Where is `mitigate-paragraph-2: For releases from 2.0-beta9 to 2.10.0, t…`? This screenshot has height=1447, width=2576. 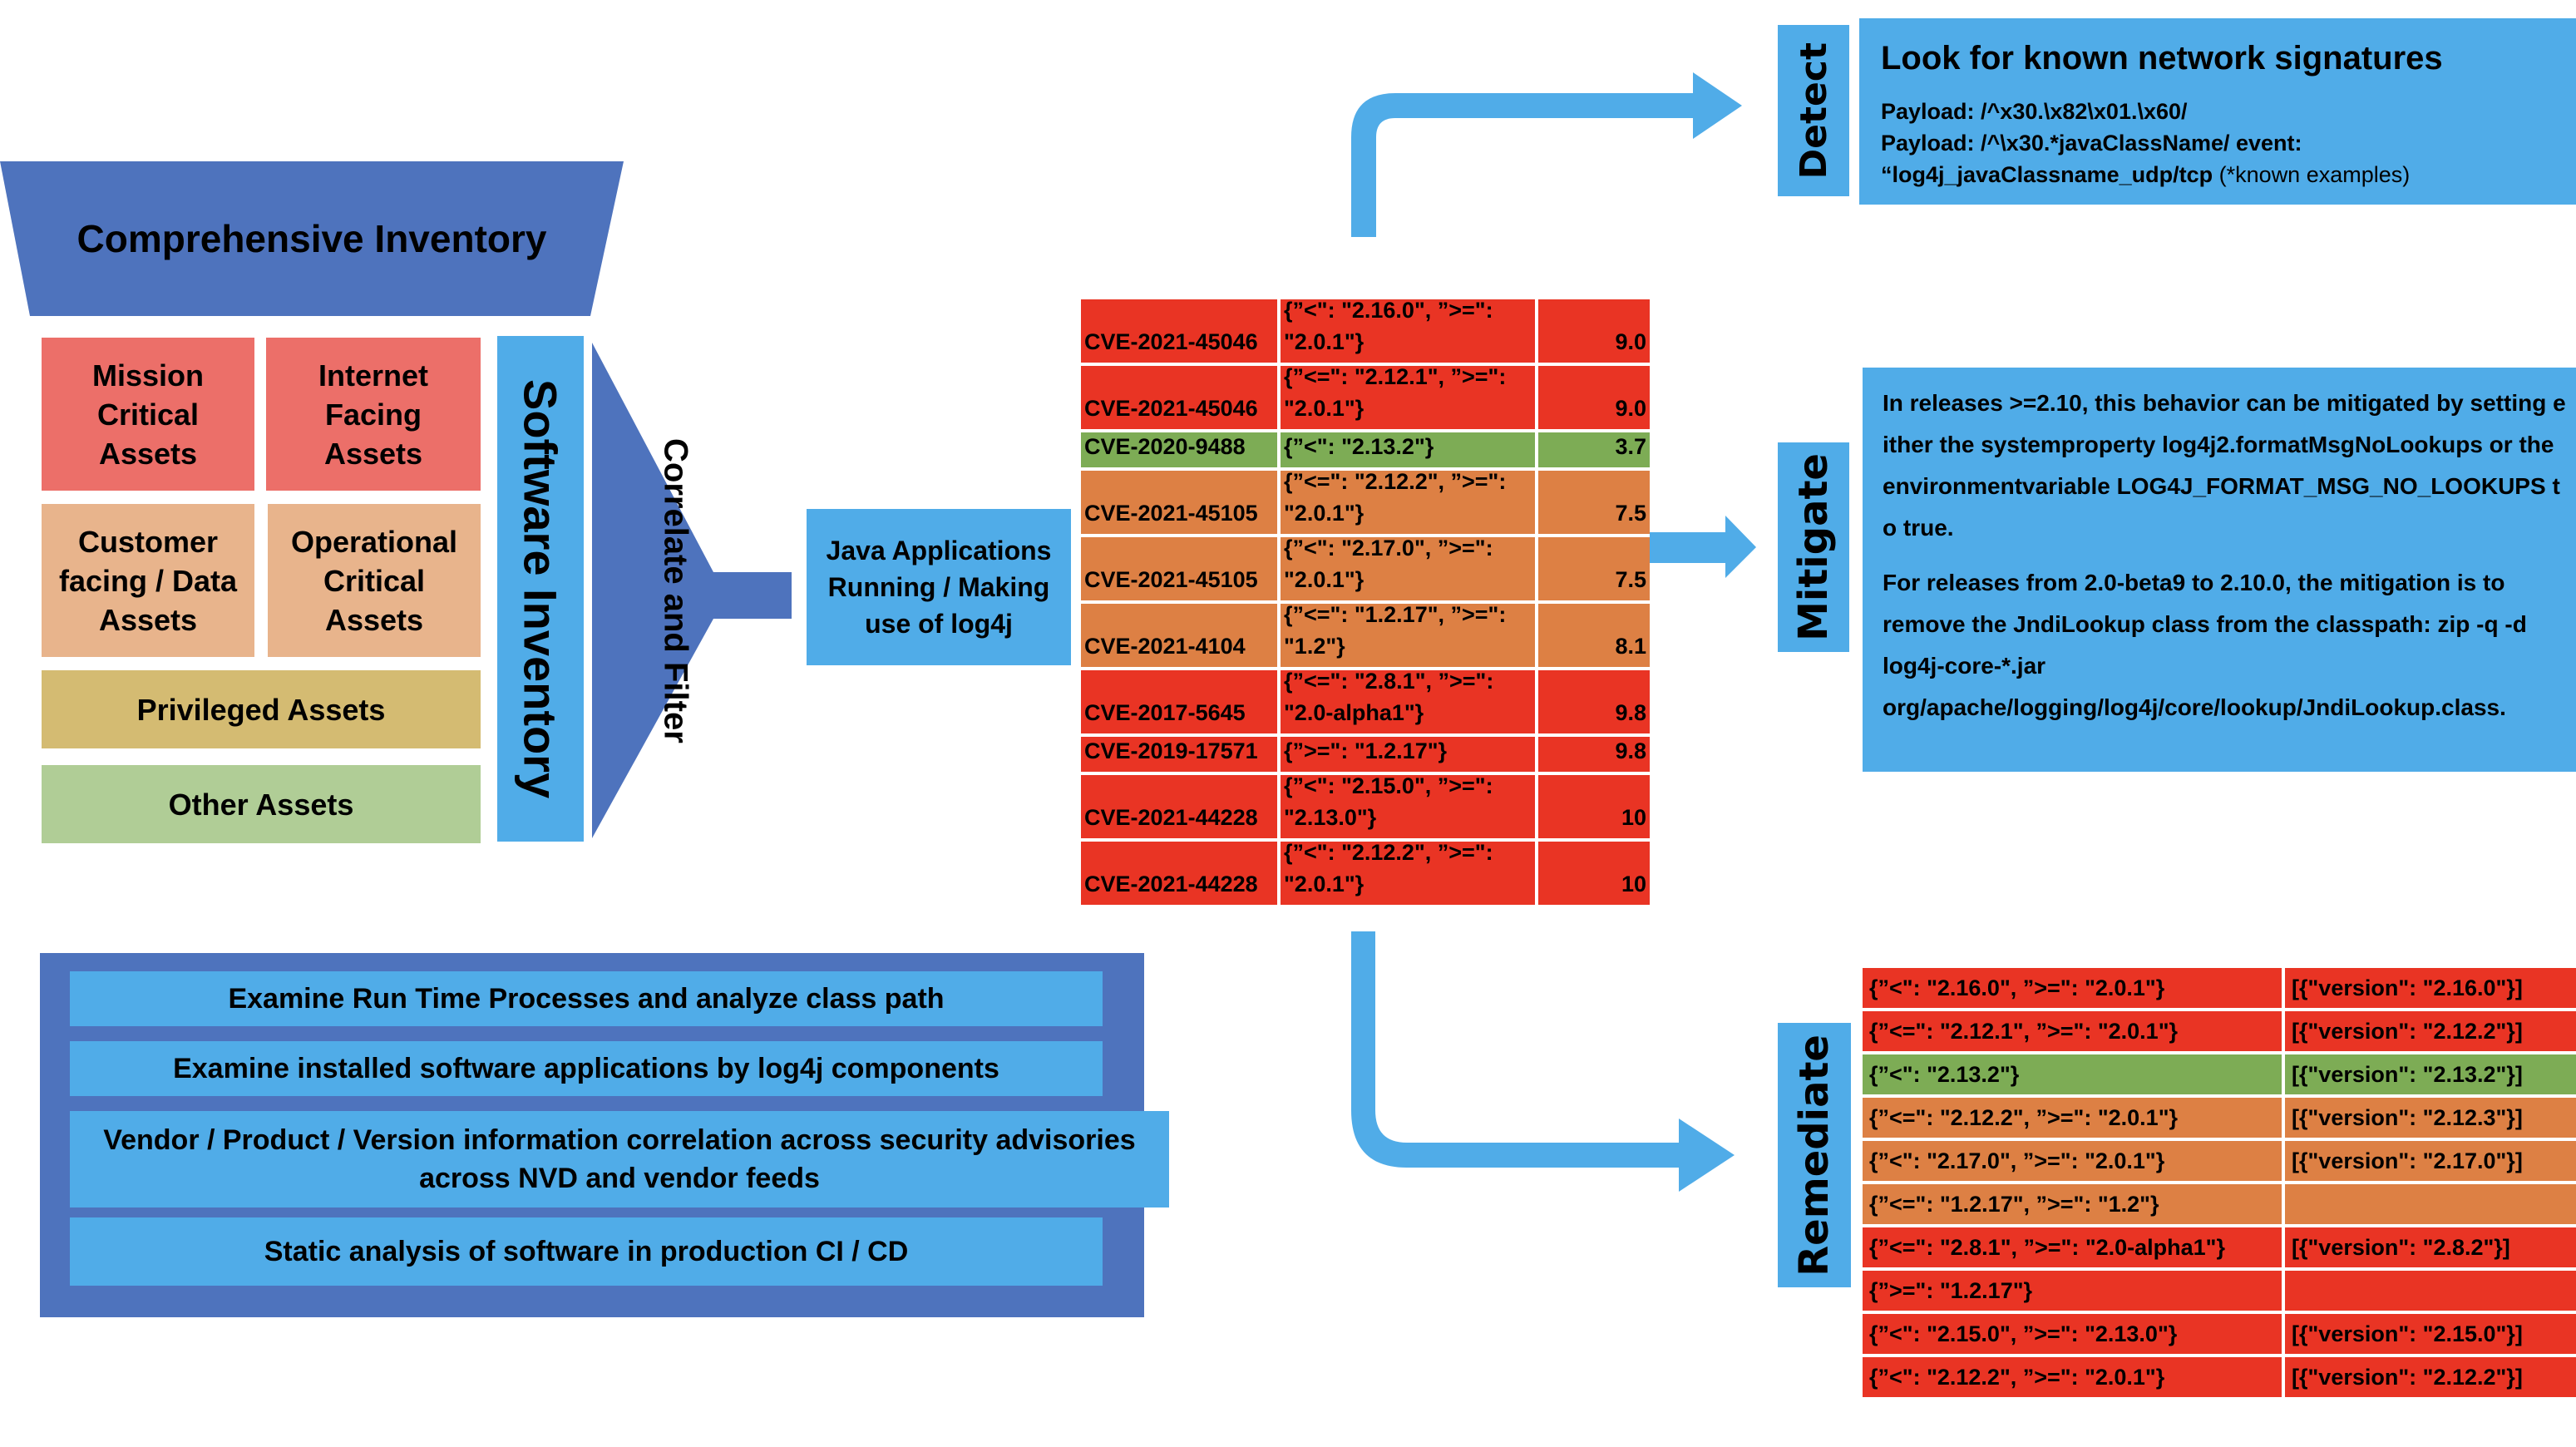
mitigate-paragraph-2: For releases from 2.0-beta9 to 2.10.0, t… is located at coordinates (2205, 645).